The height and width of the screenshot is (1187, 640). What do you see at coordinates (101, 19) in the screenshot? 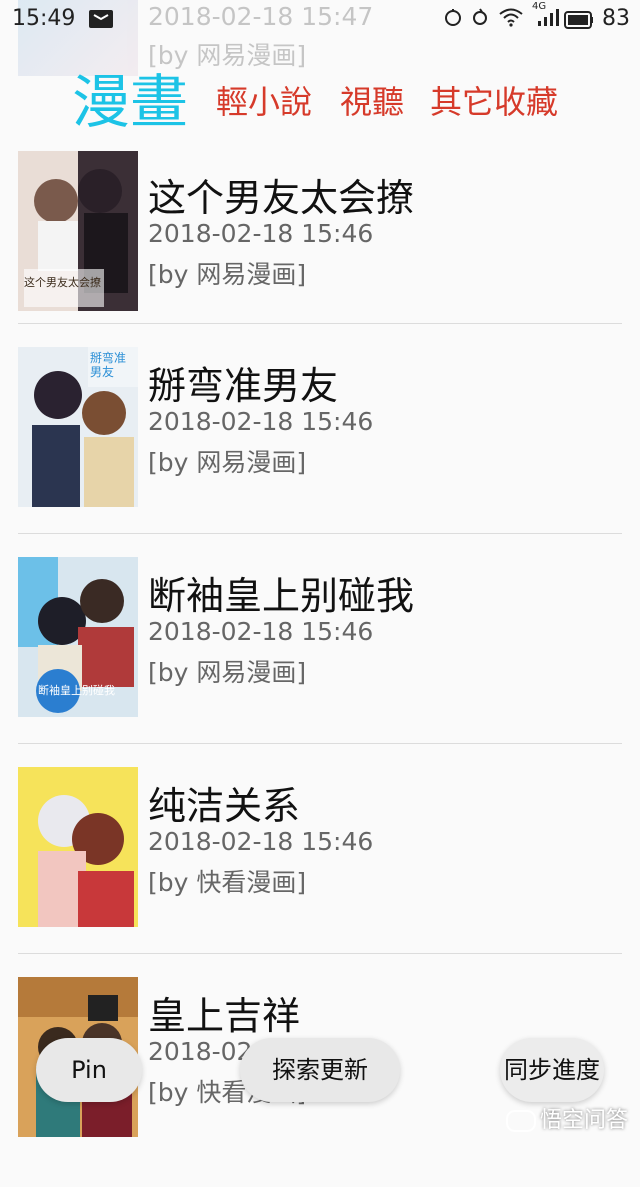
I see `notification-icon` at bounding box center [101, 19].